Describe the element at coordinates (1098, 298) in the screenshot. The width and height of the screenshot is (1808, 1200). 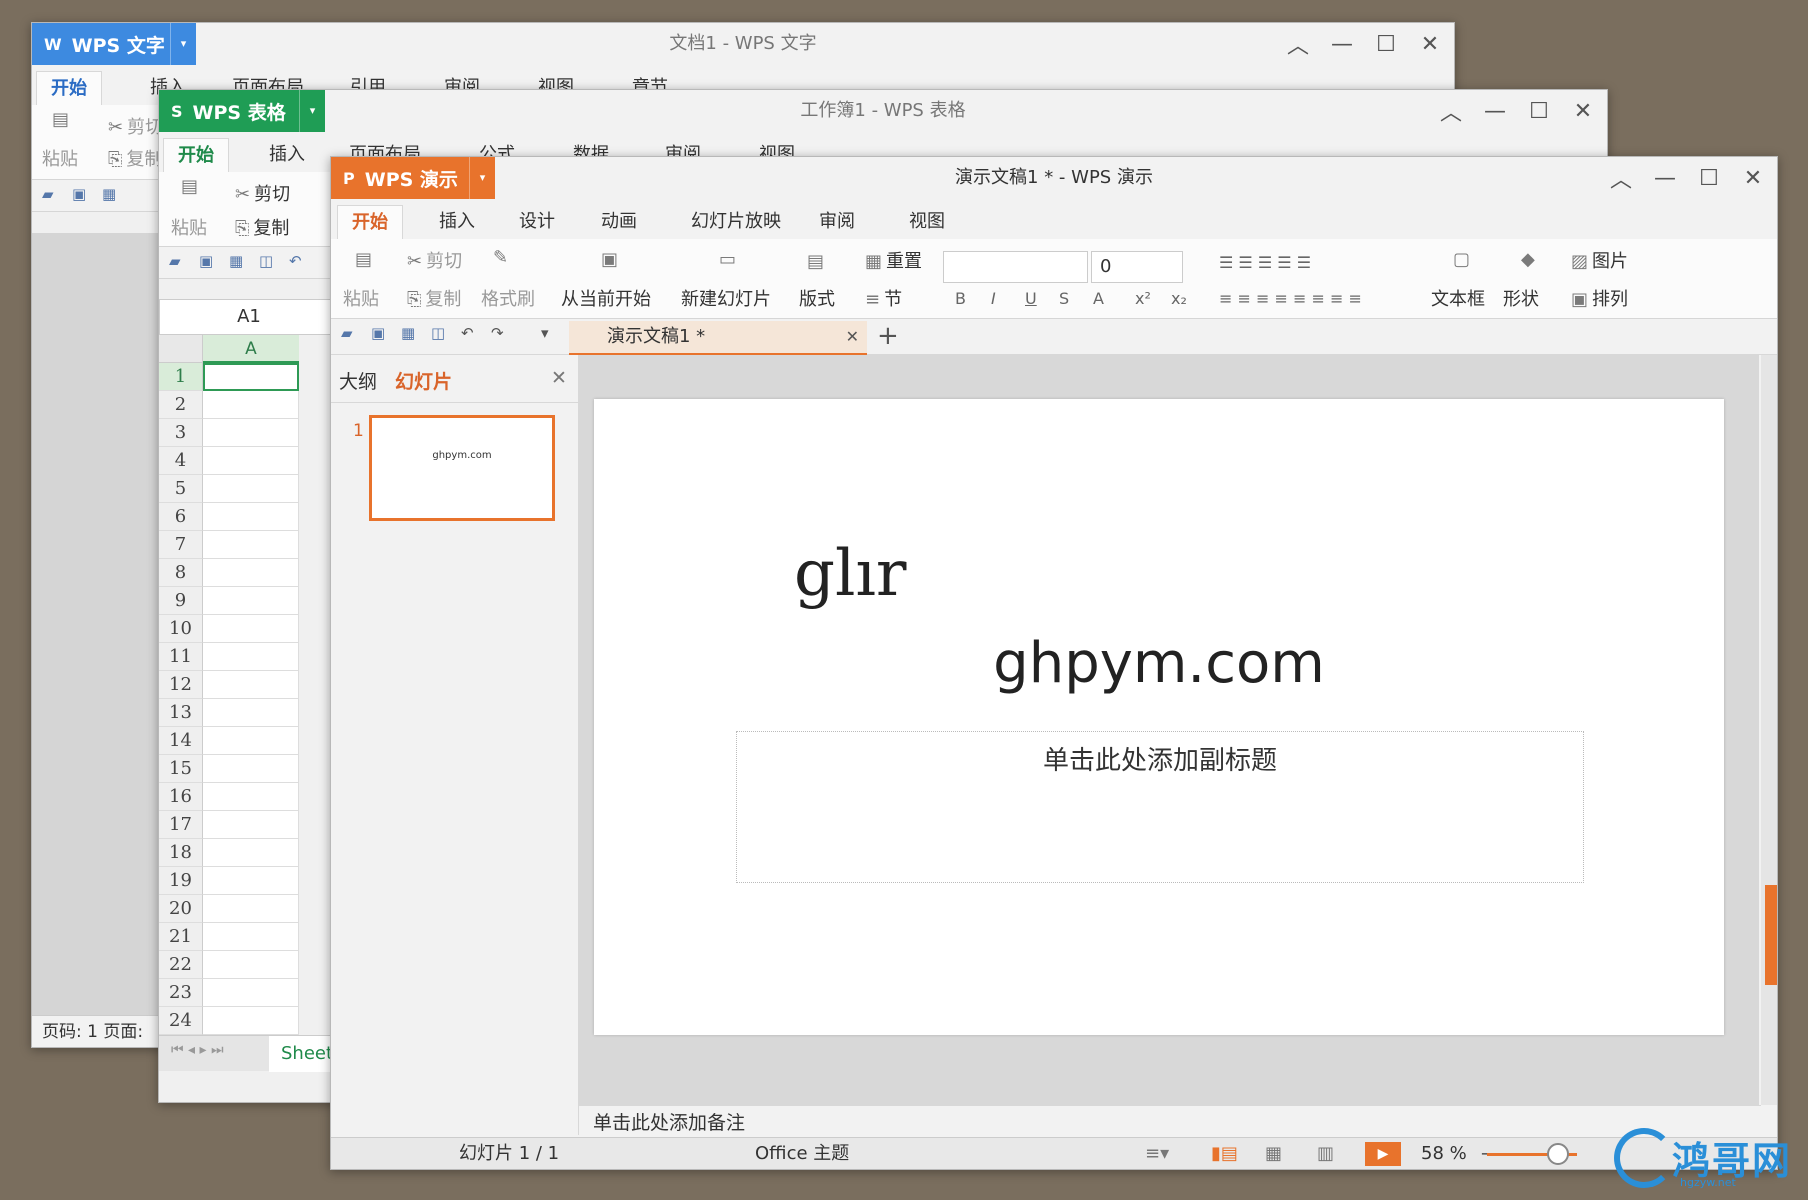
I see `font-color-icon: A` at that location.